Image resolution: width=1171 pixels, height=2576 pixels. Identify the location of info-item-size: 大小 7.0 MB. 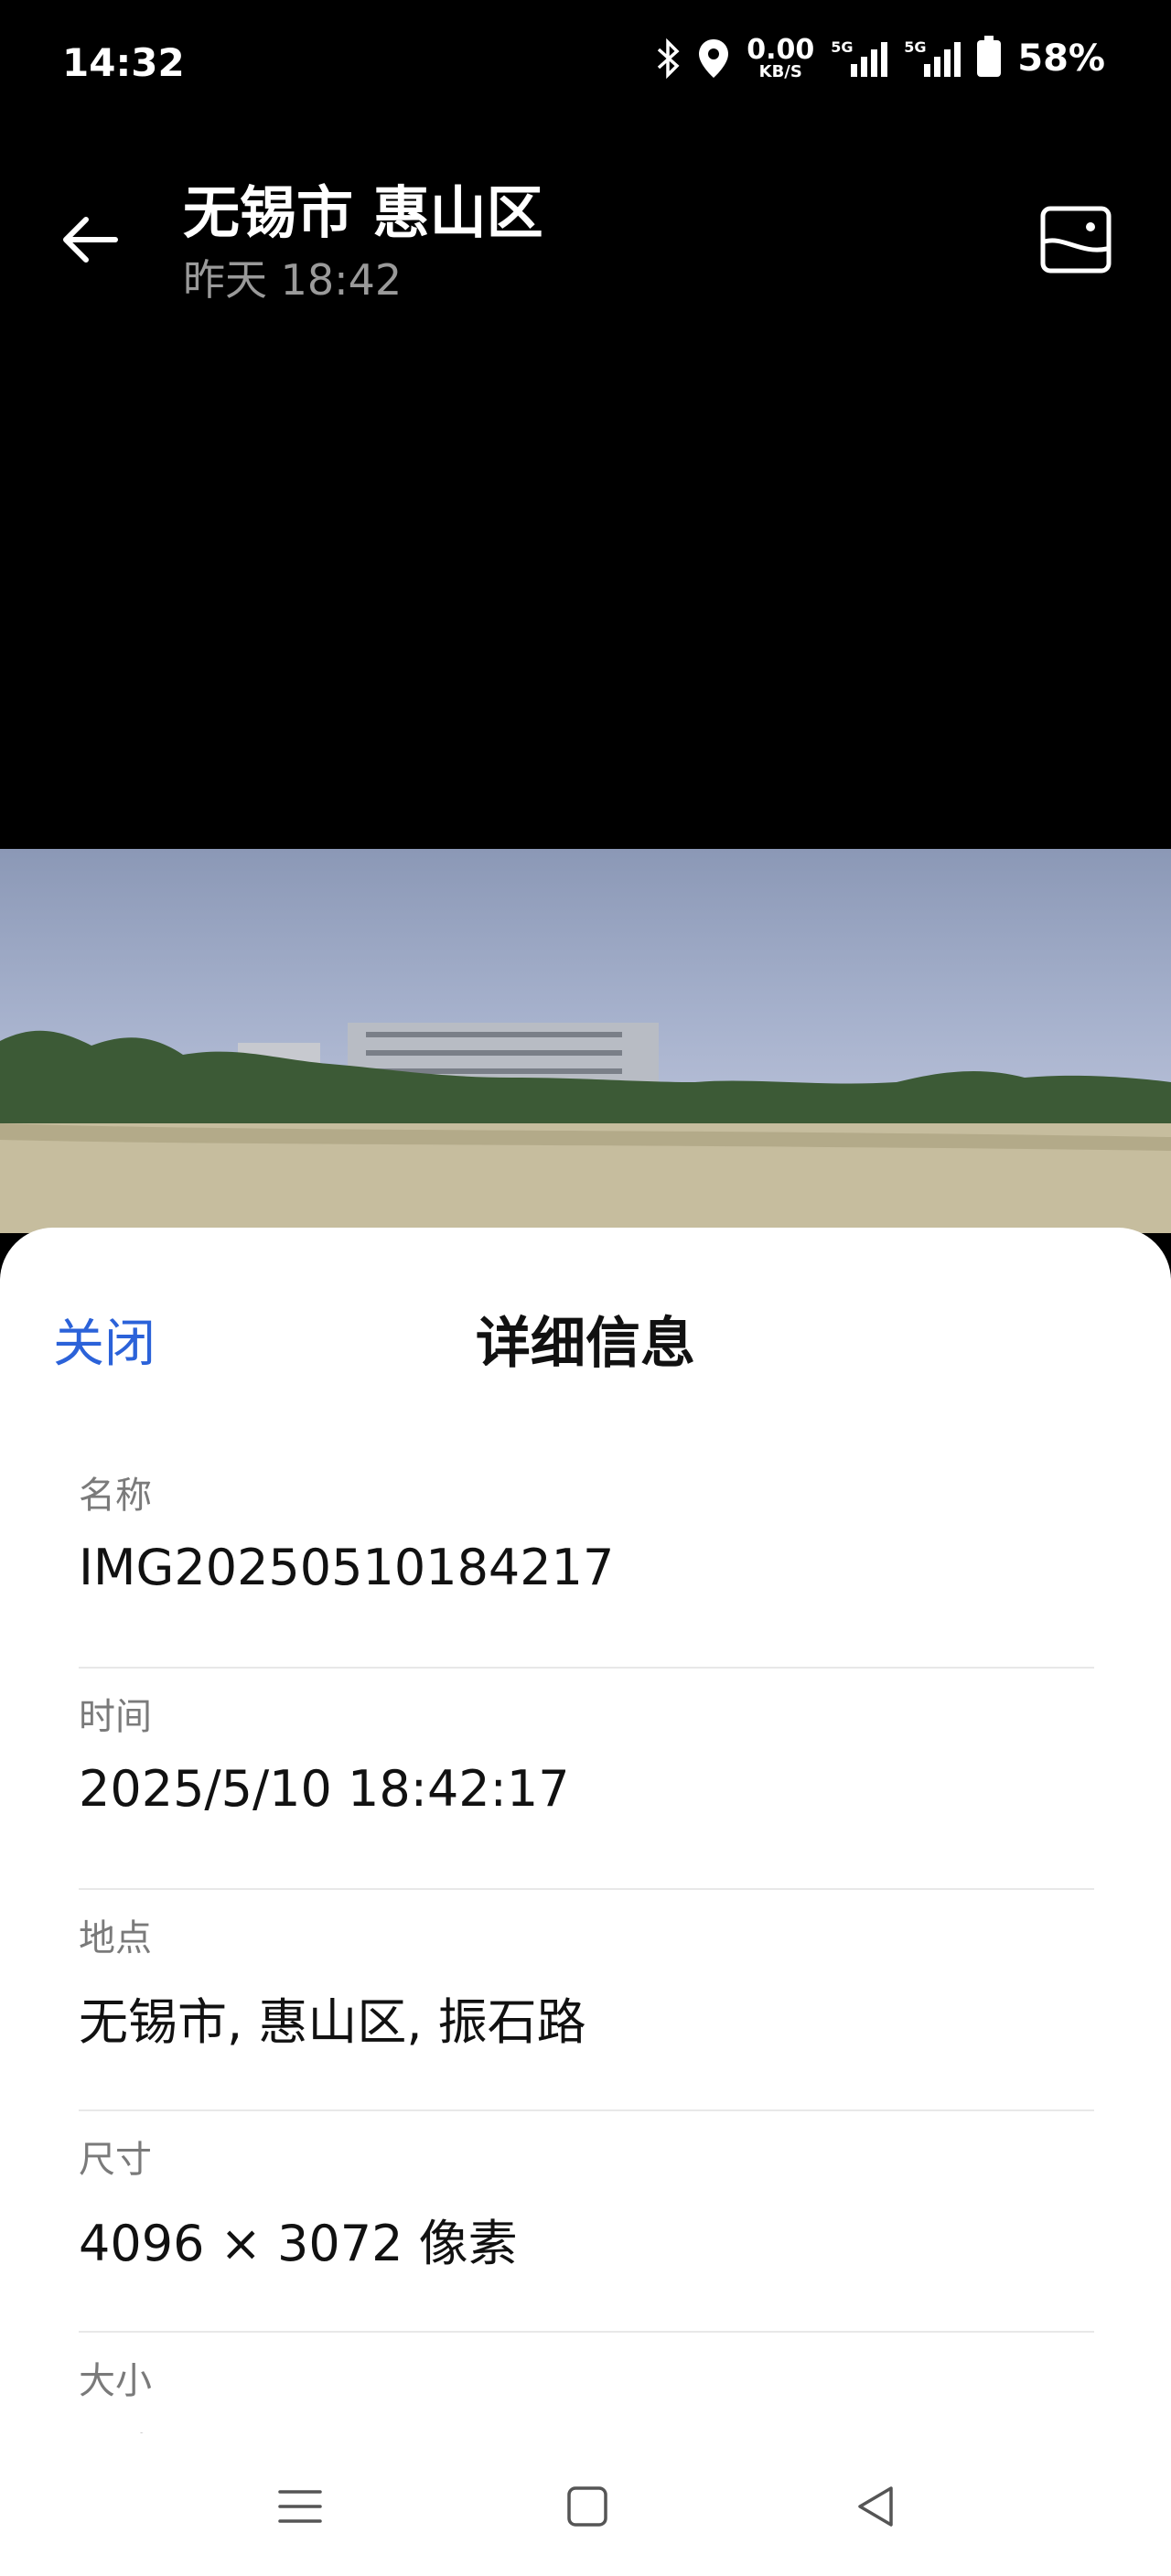
(586, 2388).